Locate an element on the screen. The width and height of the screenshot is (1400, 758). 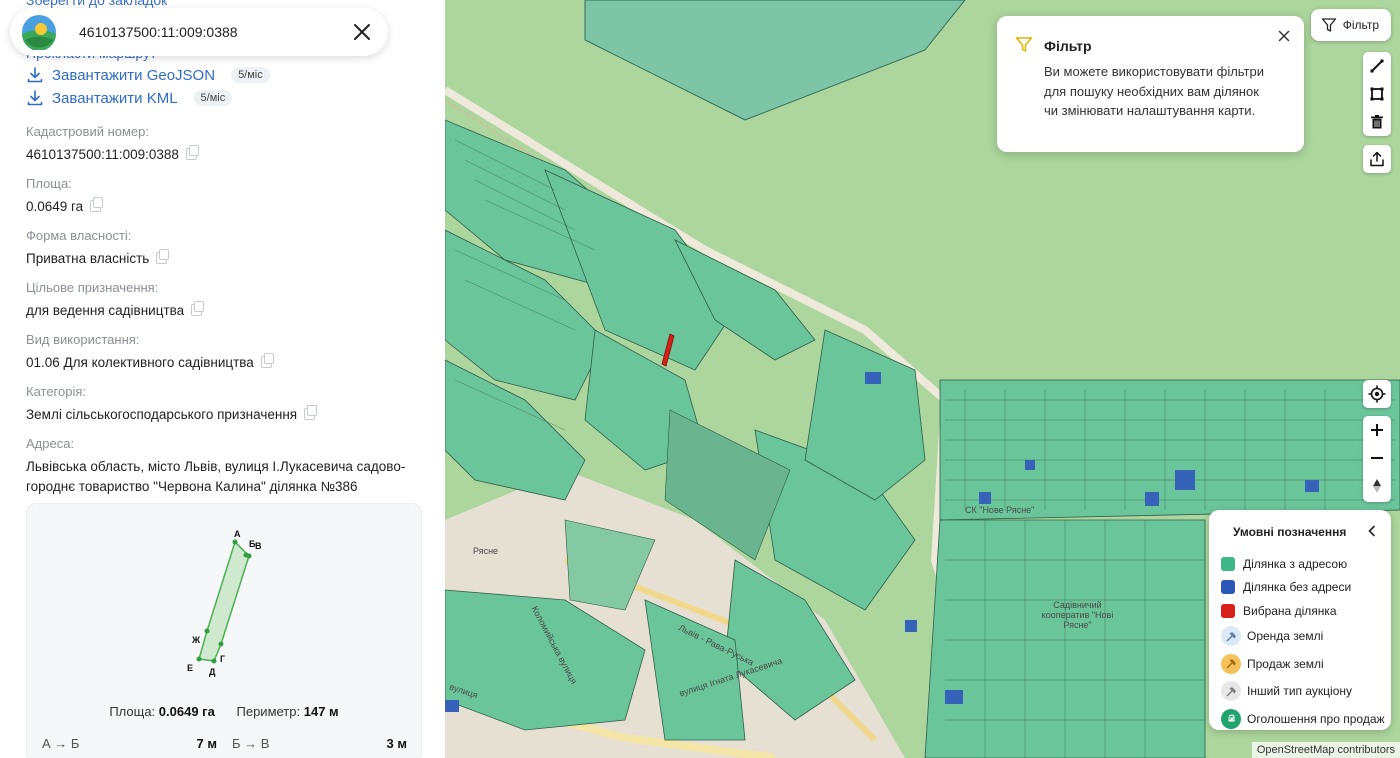
zoom-controls is located at coordinates (1377, 459).